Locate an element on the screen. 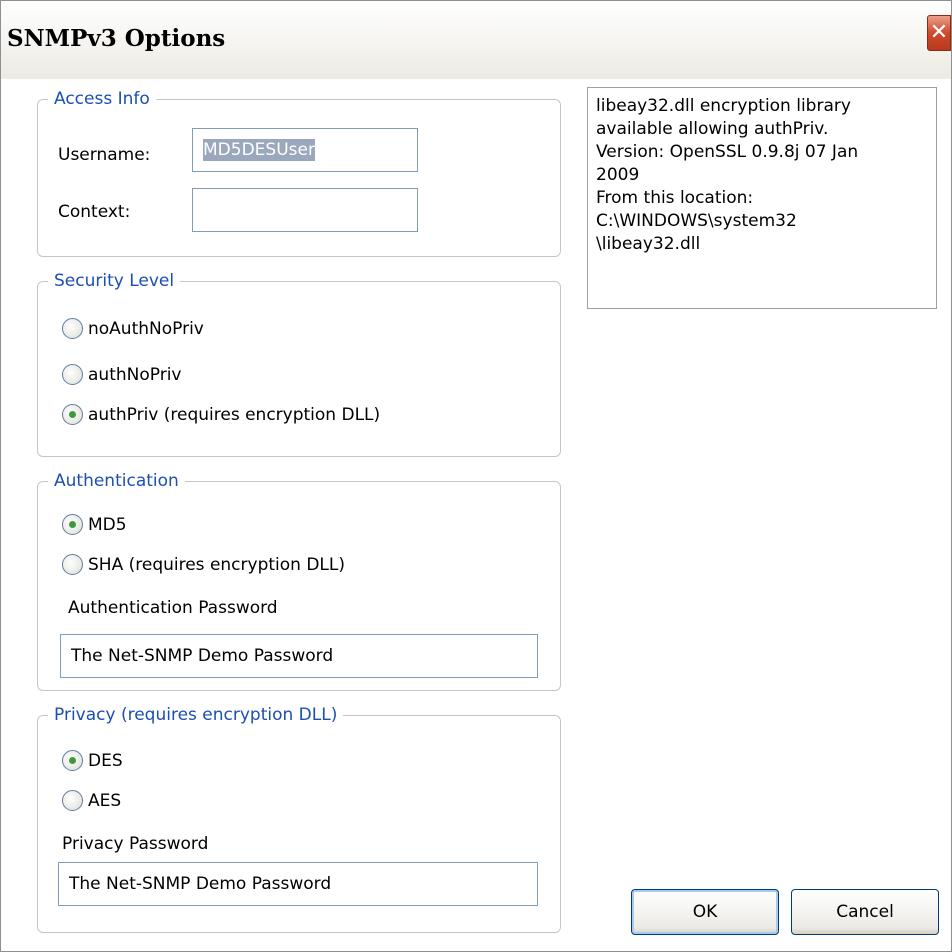 The height and width of the screenshot is (952, 952). info-line: libeay32.dll encryption library is located at coordinates (723, 106).